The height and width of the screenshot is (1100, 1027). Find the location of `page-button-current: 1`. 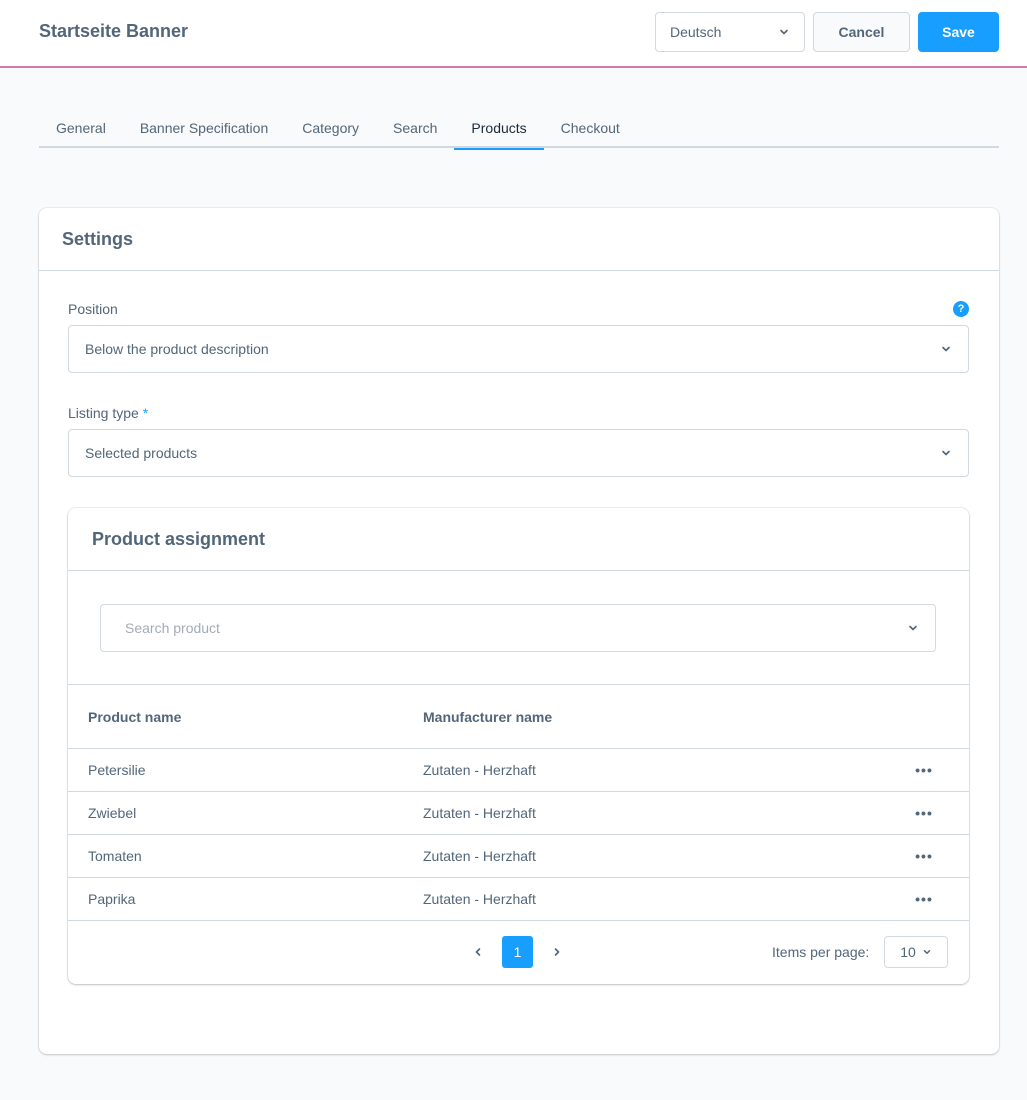

page-button-current: 1 is located at coordinates (517, 952).